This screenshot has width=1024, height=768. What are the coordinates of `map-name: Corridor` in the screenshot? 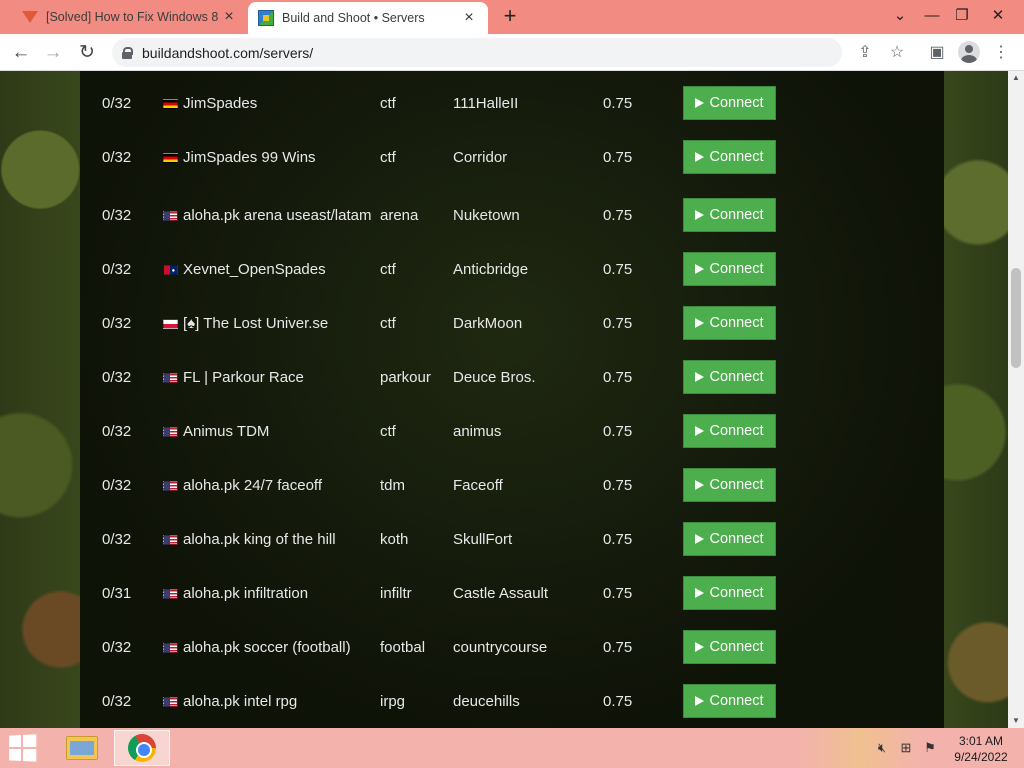 It's located at (480, 157).